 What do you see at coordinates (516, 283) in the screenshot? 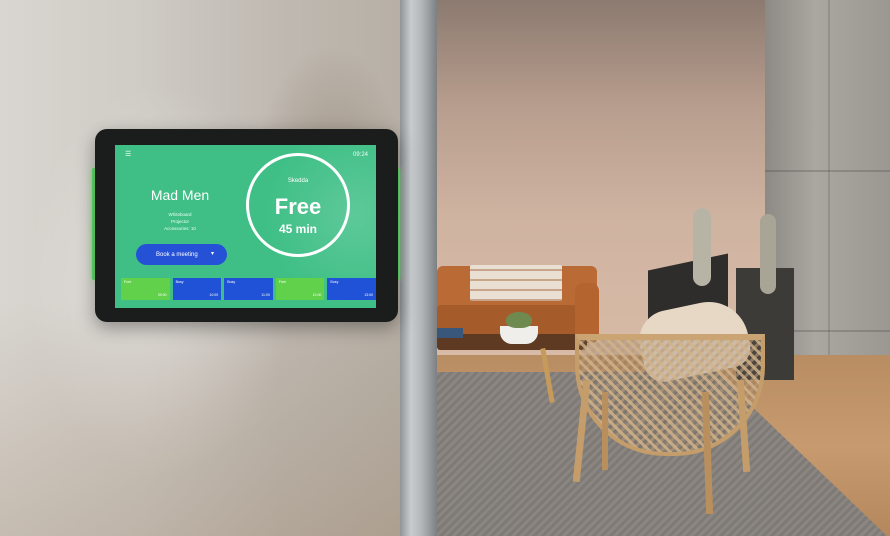
I see `sofa-blanket` at bounding box center [516, 283].